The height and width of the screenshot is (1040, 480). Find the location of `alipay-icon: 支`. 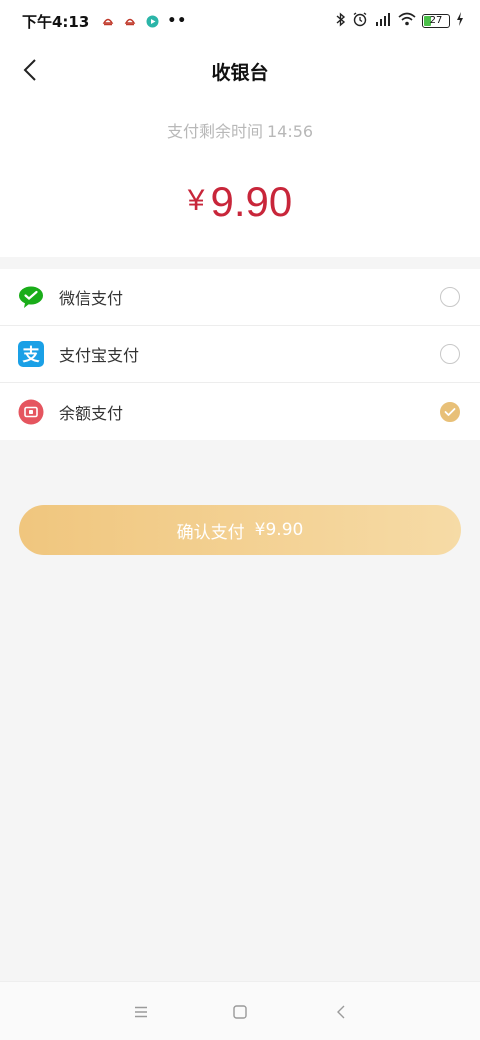

alipay-icon: 支 is located at coordinates (31, 354).